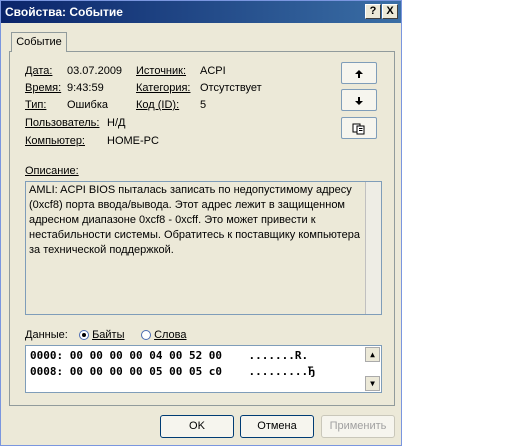  What do you see at coordinates (108, 335) in the screenshot?
I see `bytes-radio-label: Байты` at bounding box center [108, 335].